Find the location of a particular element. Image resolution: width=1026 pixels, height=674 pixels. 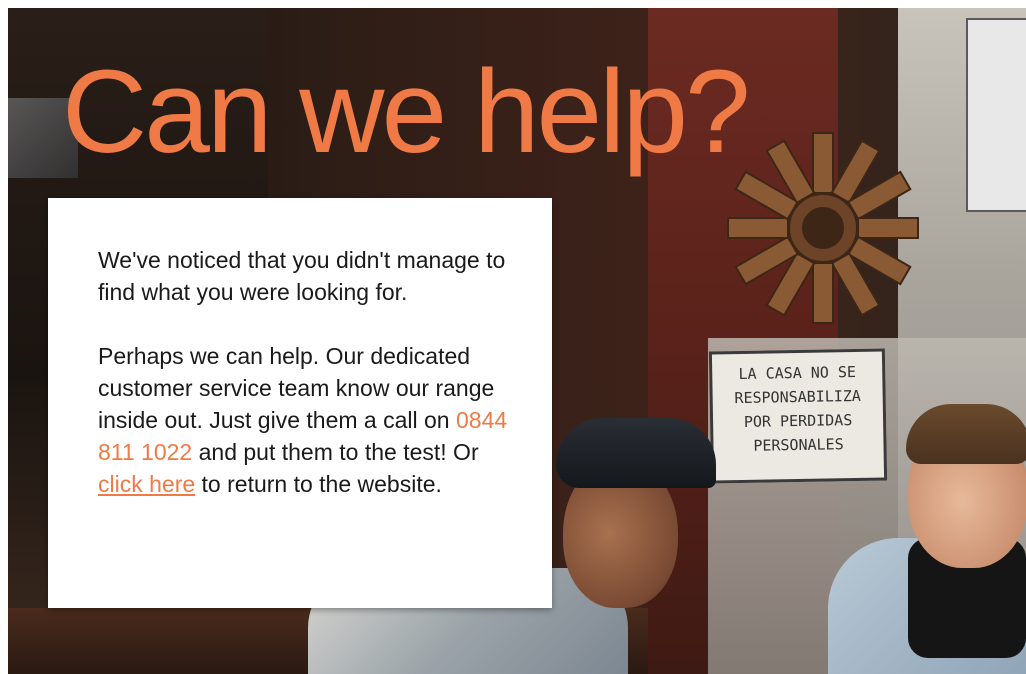

background-wall-panel is located at coordinates (996, 115).